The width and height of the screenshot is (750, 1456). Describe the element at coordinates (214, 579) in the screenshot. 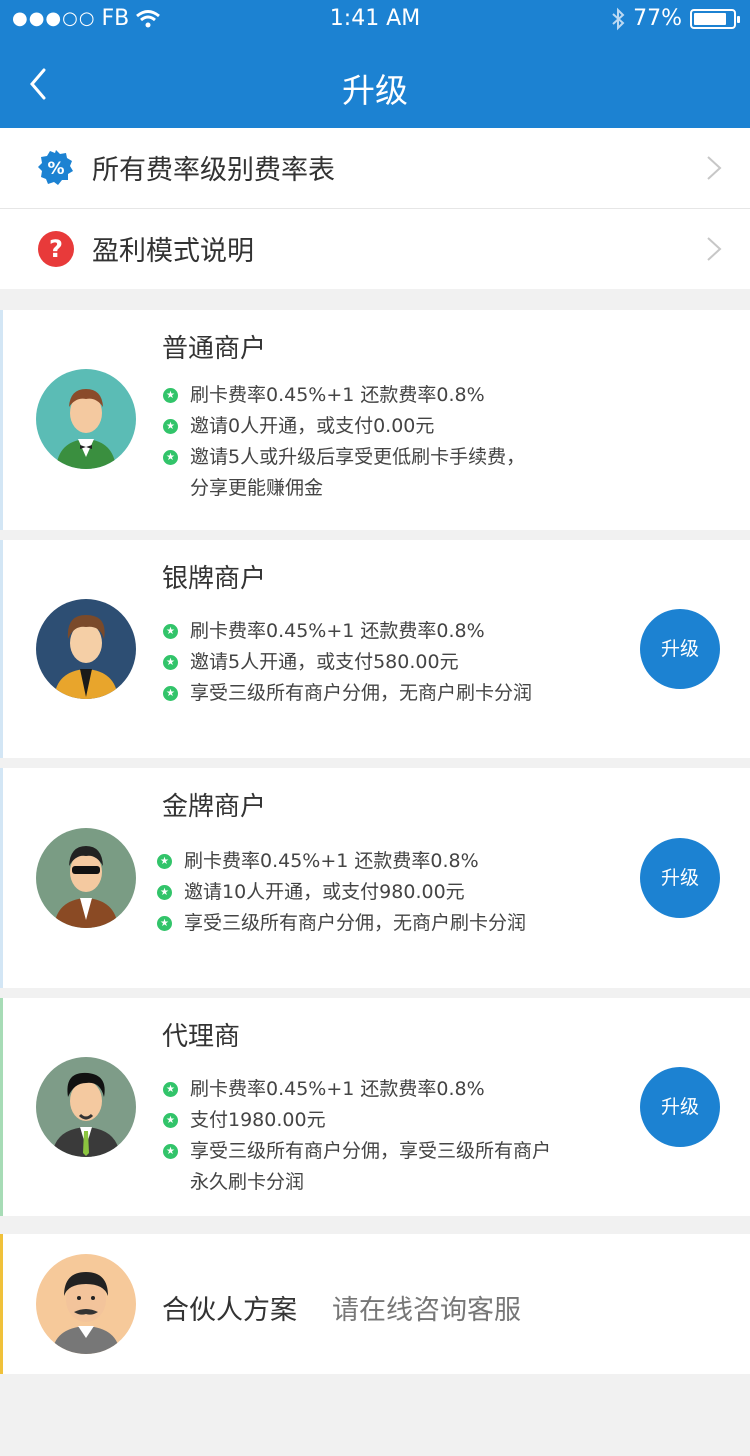

I see `tier-name: 银牌商户` at that location.